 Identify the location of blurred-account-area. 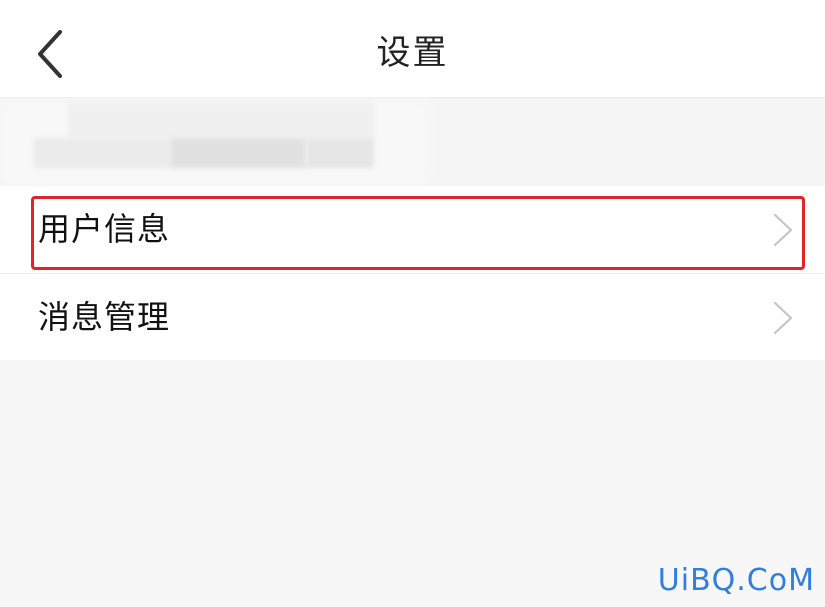
(412, 142).